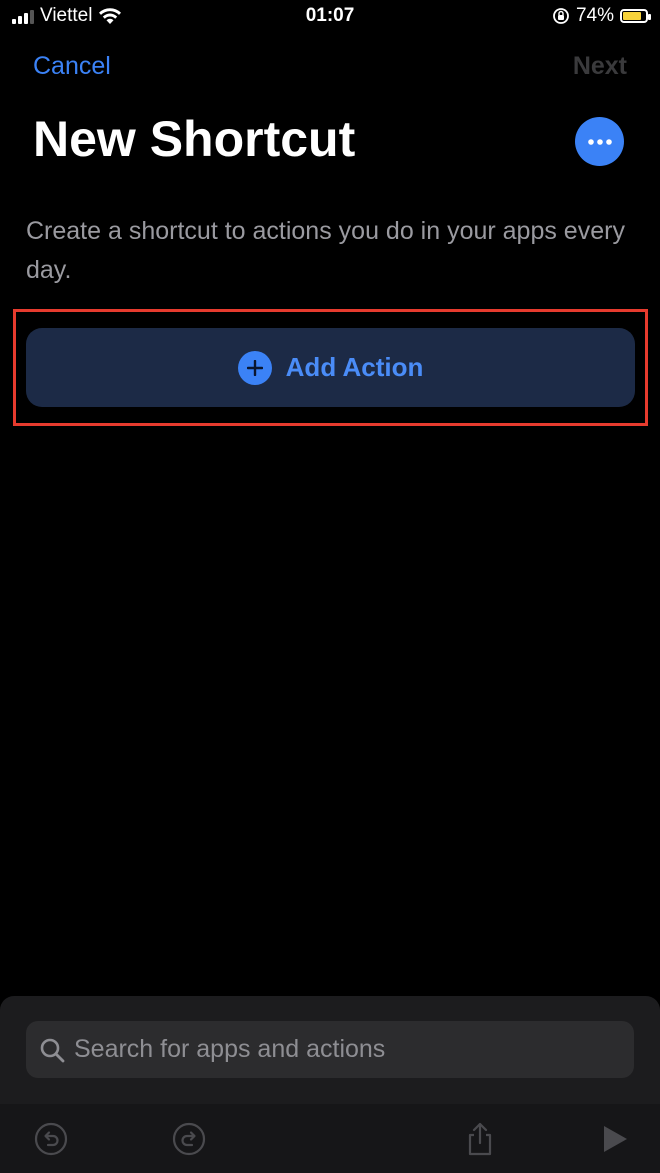 The height and width of the screenshot is (1173, 660). Describe the element at coordinates (52, 1050) in the screenshot. I see `magnifier-icon` at that location.